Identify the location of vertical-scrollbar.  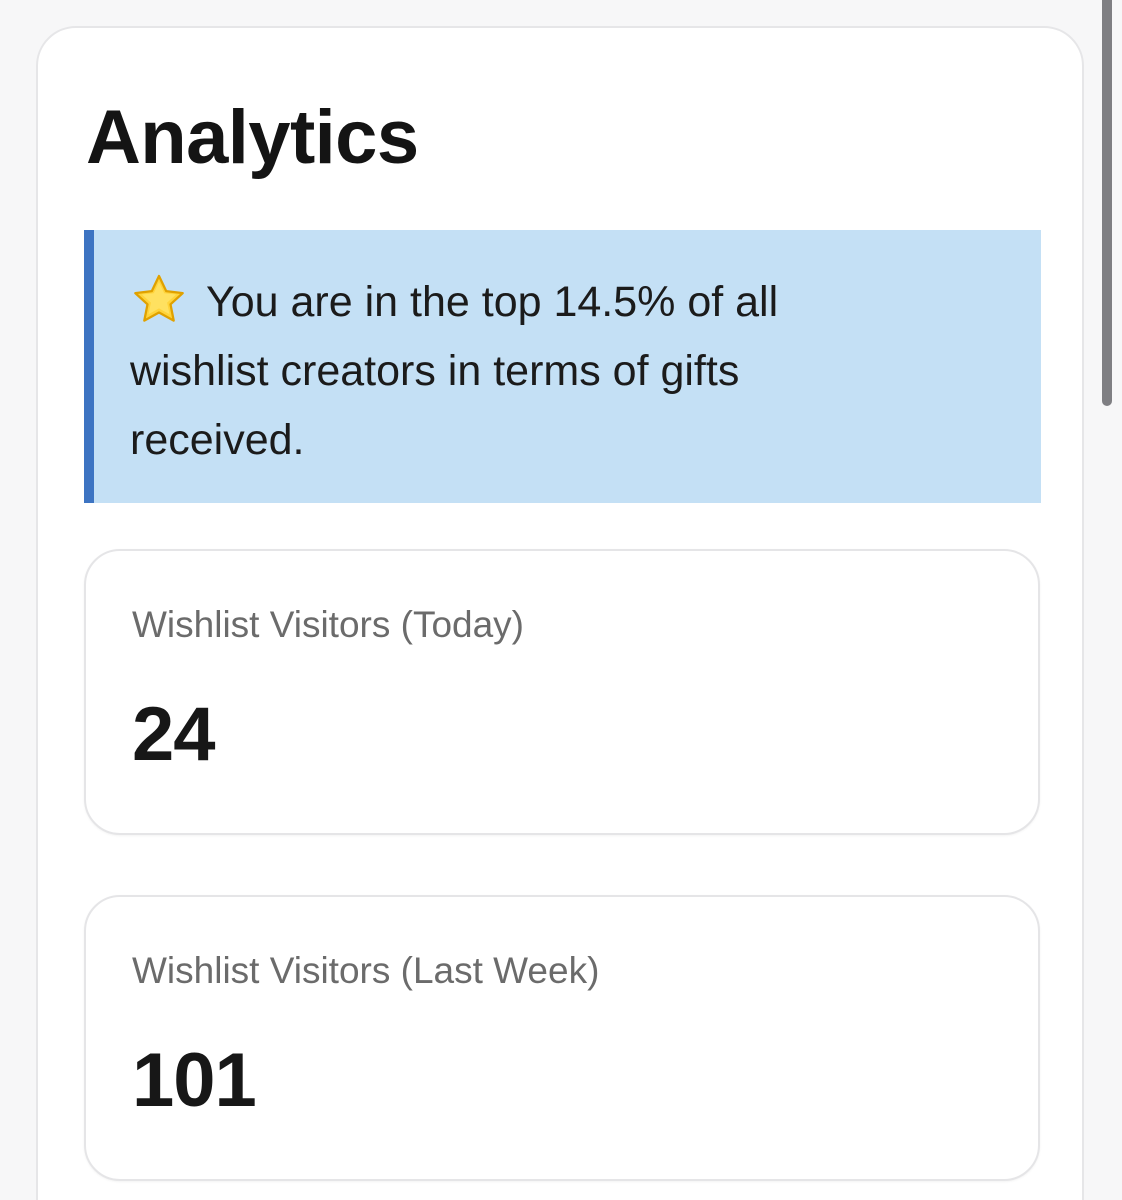
(1107, 600).